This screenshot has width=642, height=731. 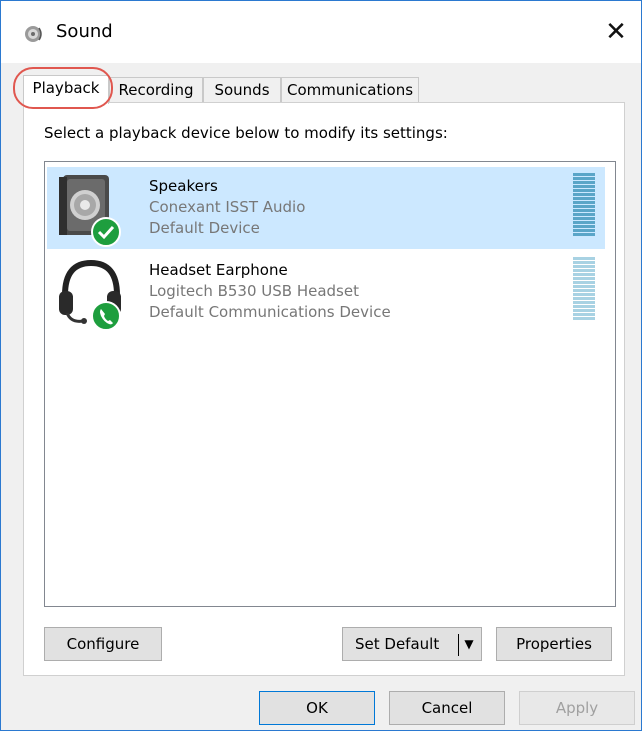 What do you see at coordinates (577, 708) in the screenshot?
I see `apply-button: Apply` at bounding box center [577, 708].